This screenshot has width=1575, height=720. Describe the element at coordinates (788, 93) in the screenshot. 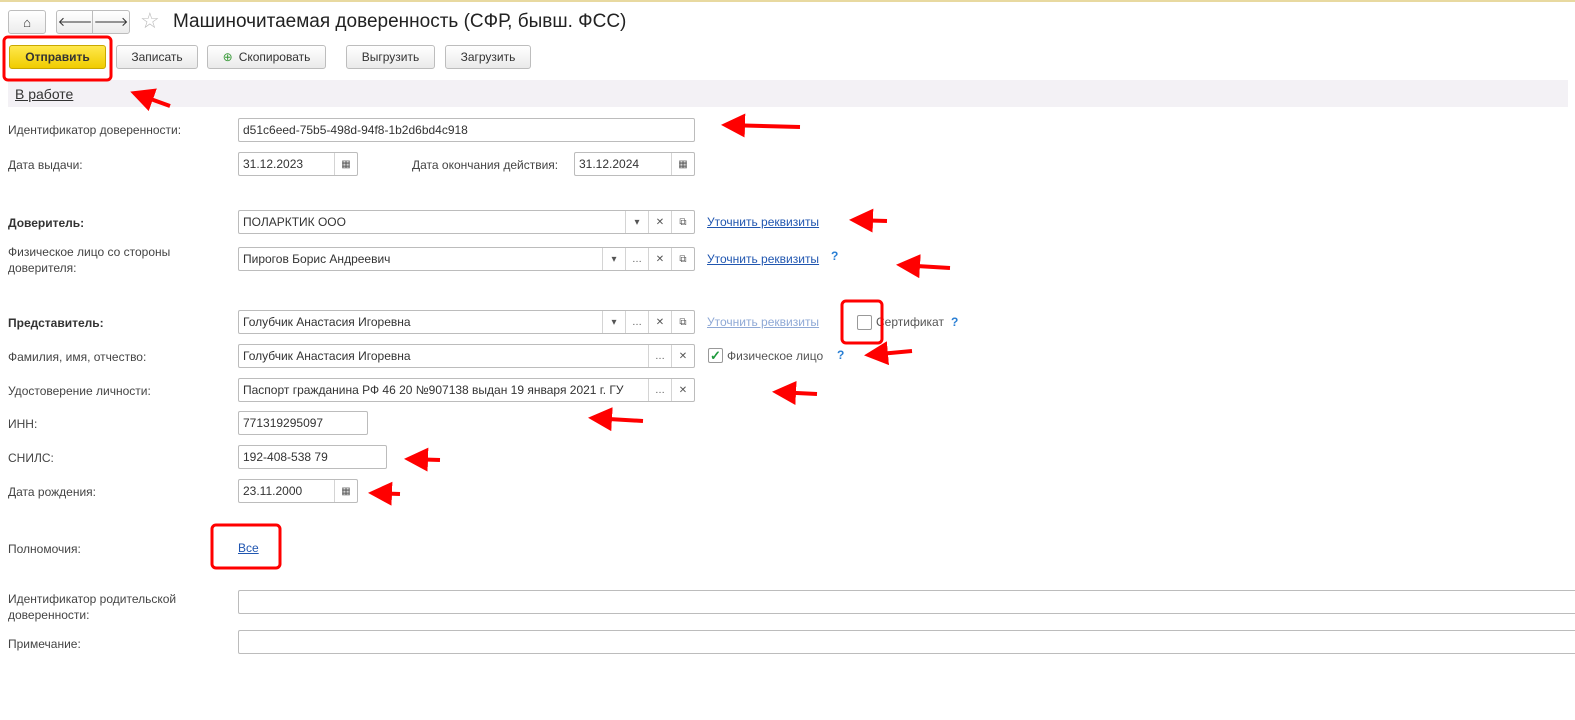

I see `status-bar: В работе` at that location.